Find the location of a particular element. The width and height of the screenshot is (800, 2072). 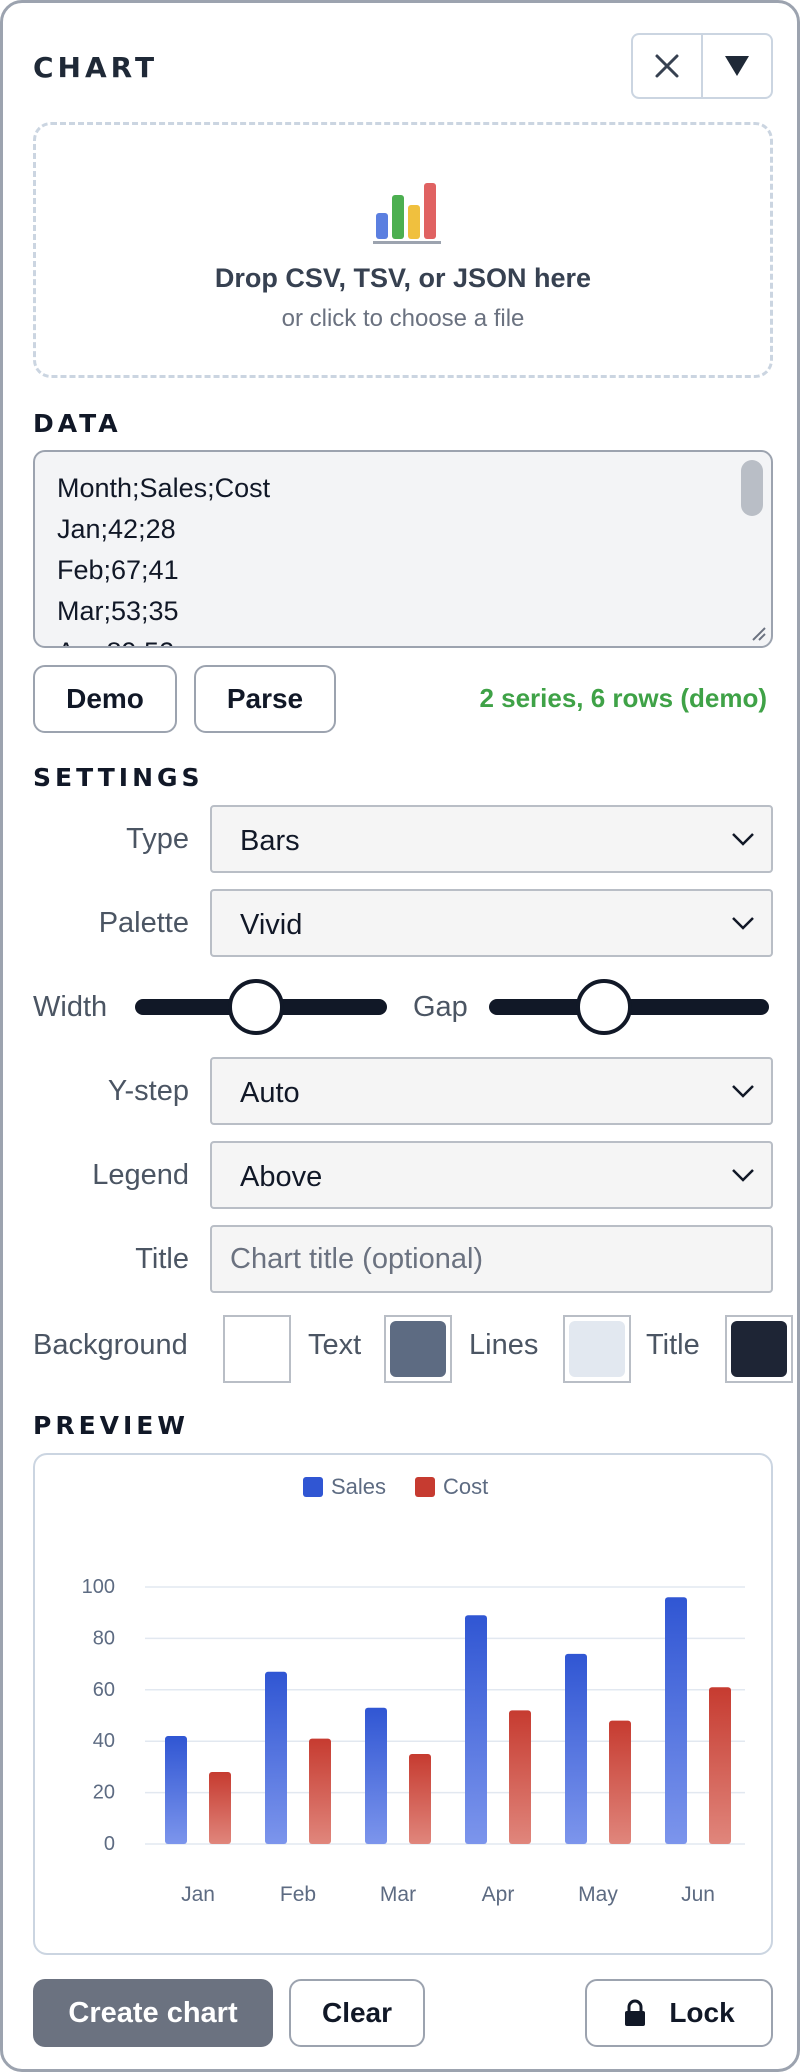

close-icon is located at coordinates (667, 66).